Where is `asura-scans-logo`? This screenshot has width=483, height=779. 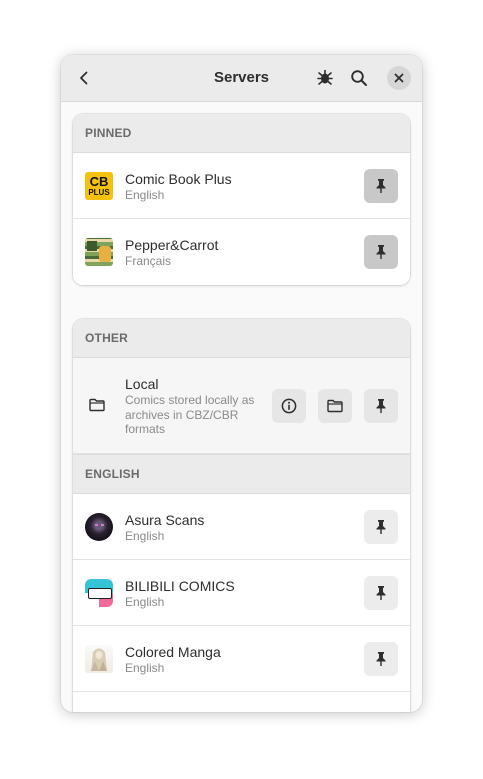 asura-scans-logo is located at coordinates (99, 527).